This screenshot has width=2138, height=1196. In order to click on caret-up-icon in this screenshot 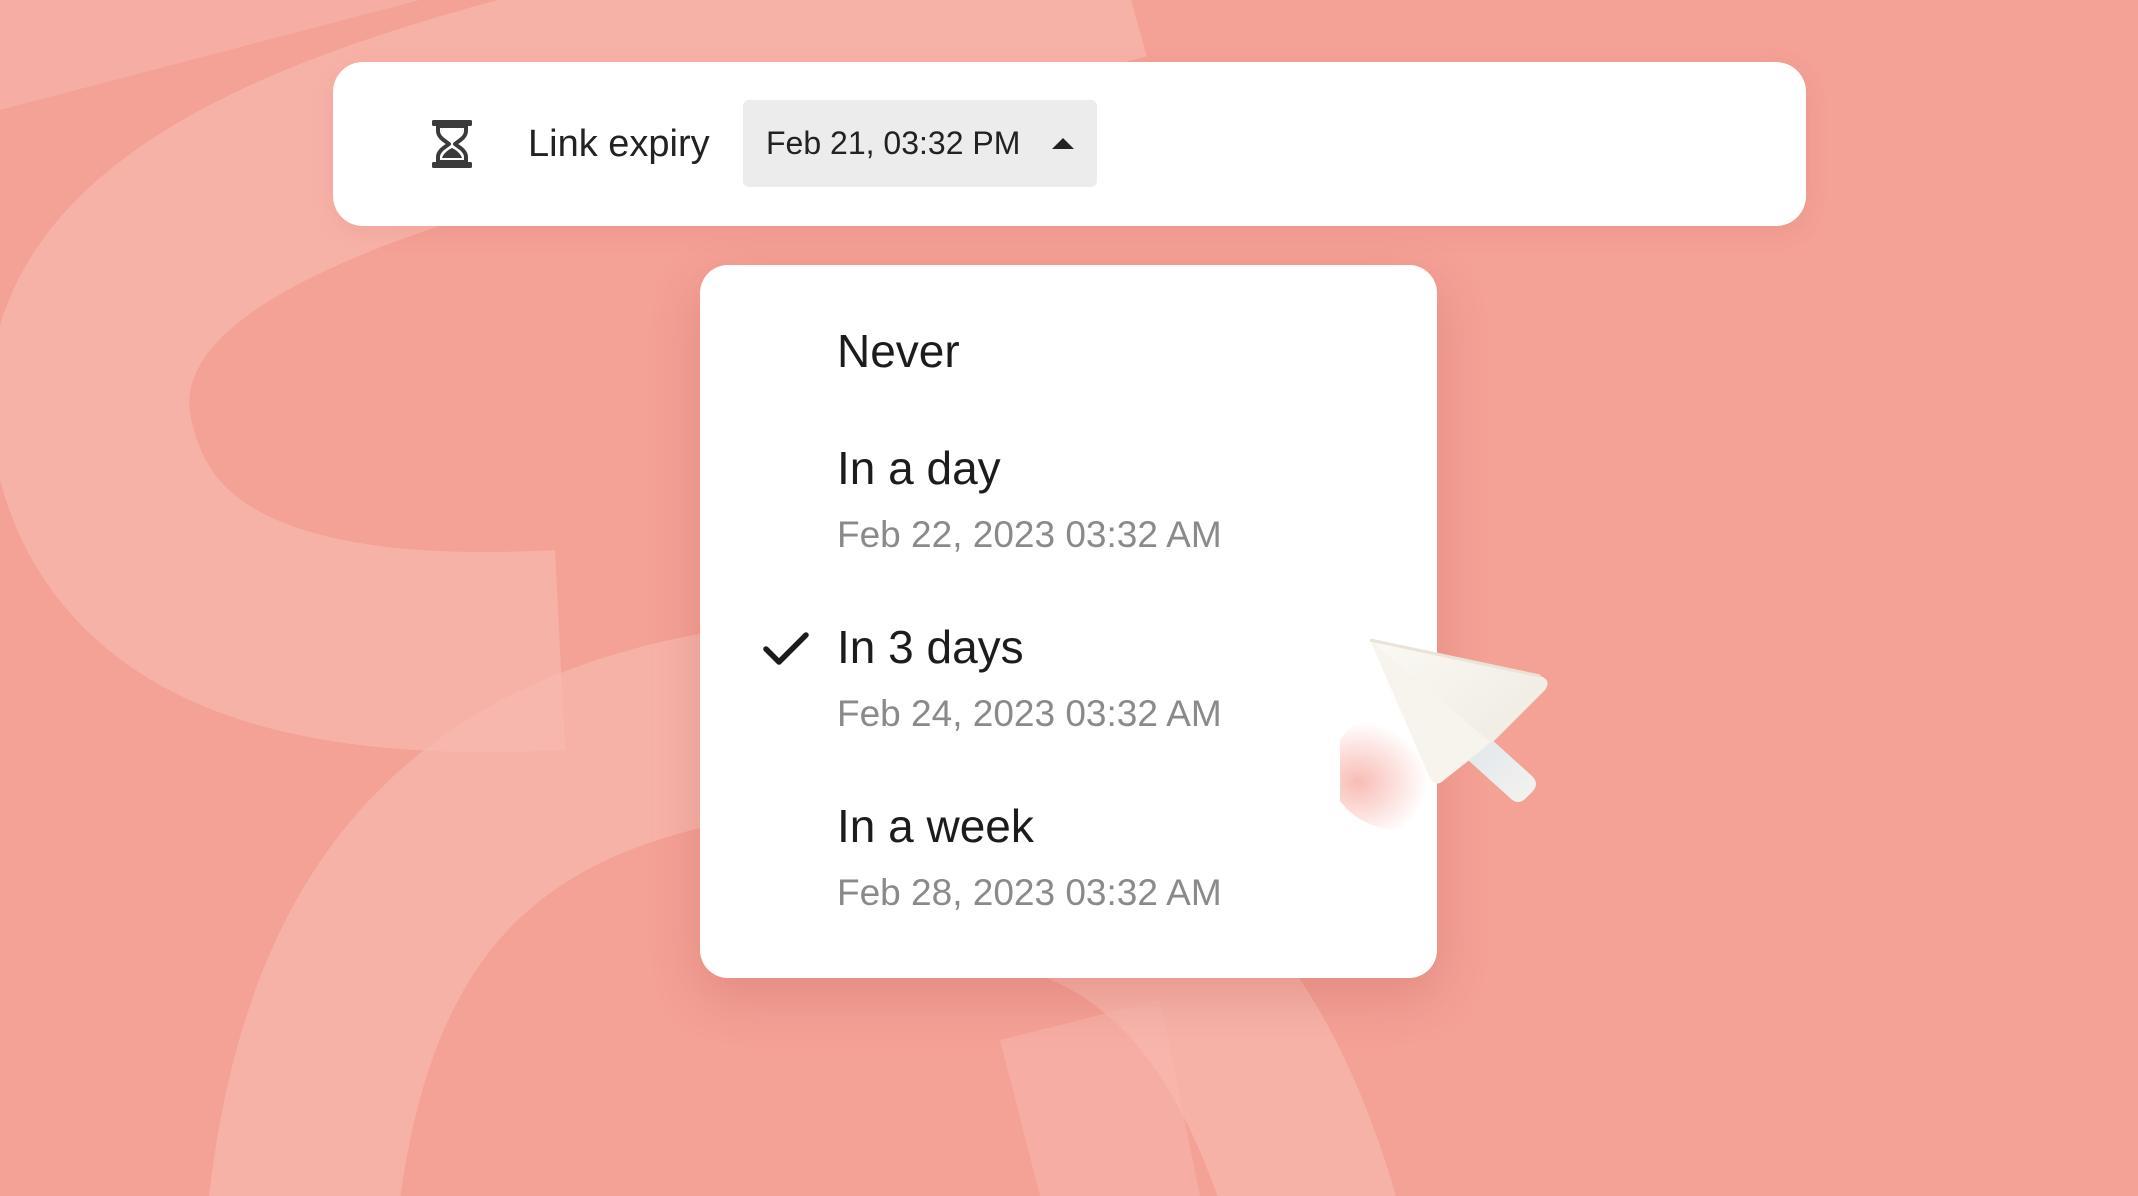, I will do `click(1063, 143)`.